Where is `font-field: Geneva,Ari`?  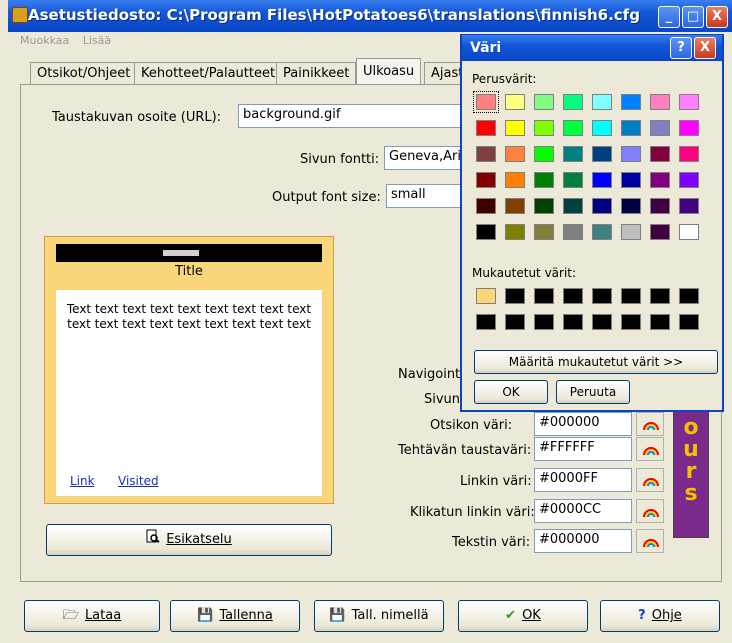
font-field: Geneva,Ari is located at coordinates (424, 158).